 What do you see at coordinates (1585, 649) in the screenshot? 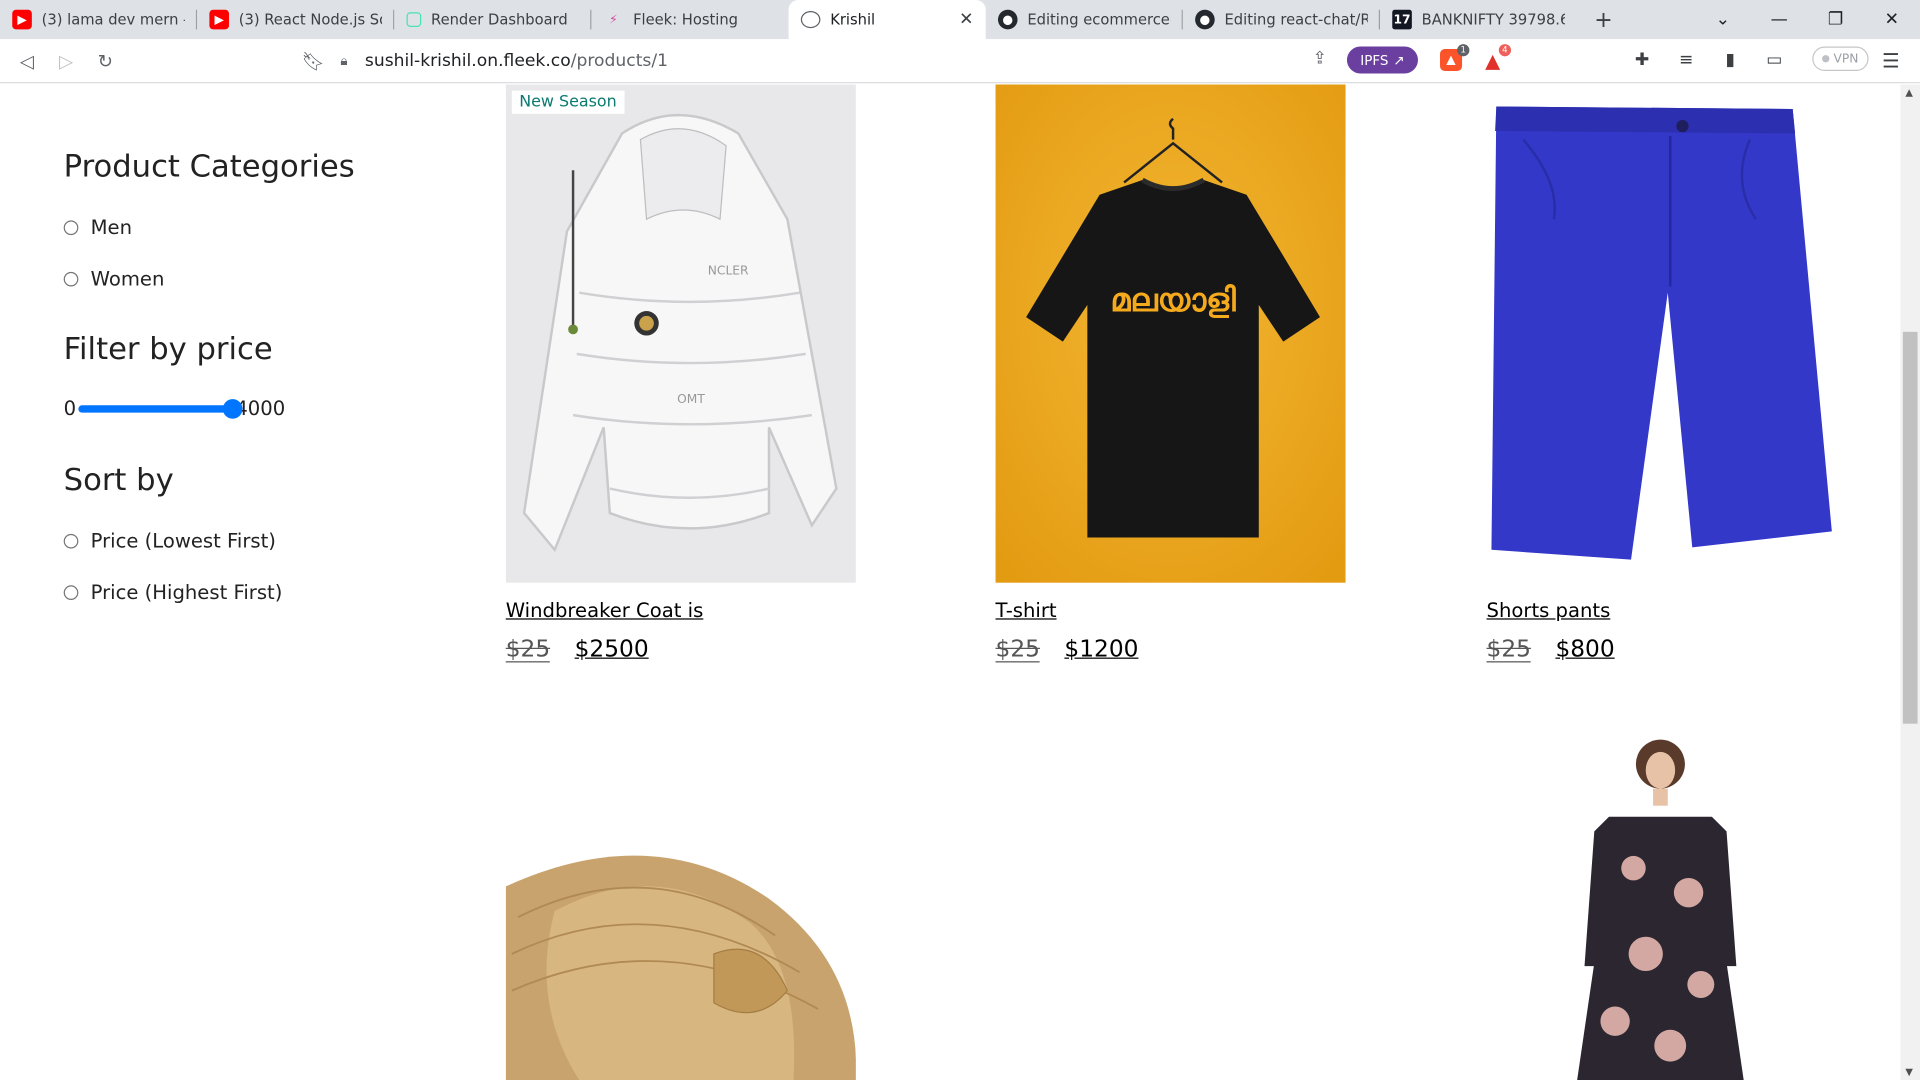
I see `new-price: $800` at bounding box center [1585, 649].